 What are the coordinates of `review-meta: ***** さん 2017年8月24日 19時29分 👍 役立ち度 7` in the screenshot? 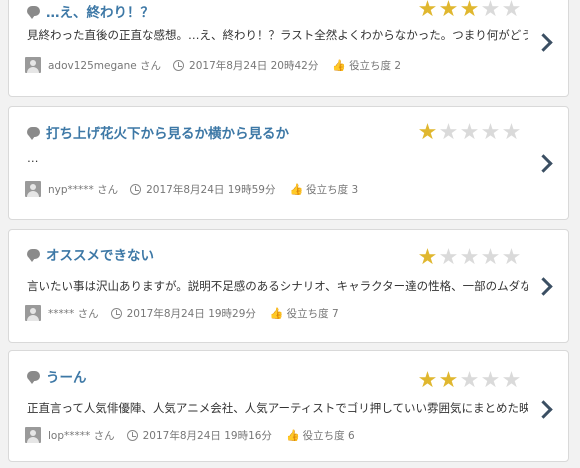 It's located at (182, 313).